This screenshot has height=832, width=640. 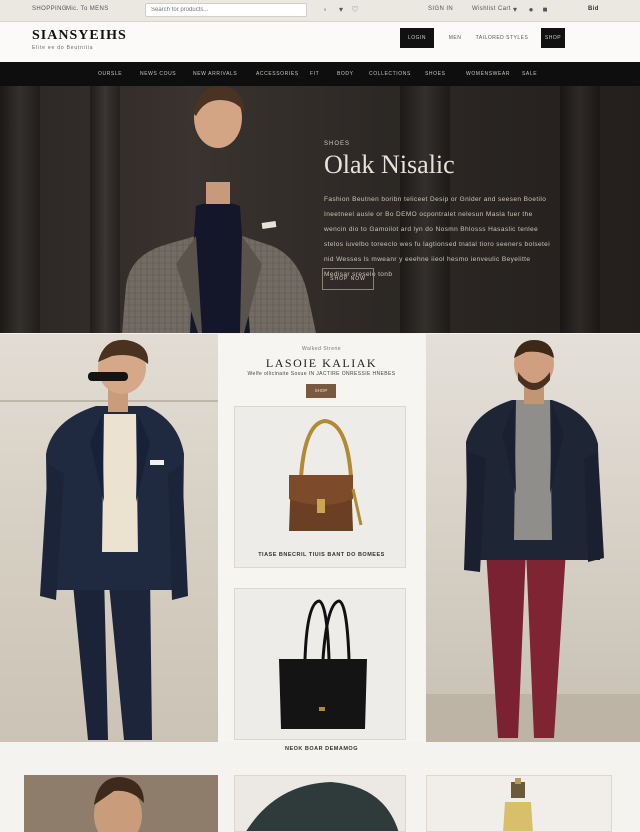 What do you see at coordinates (326, 474) in the screenshot?
I see `brown-handbag-image` at bounding box center [326, 474].